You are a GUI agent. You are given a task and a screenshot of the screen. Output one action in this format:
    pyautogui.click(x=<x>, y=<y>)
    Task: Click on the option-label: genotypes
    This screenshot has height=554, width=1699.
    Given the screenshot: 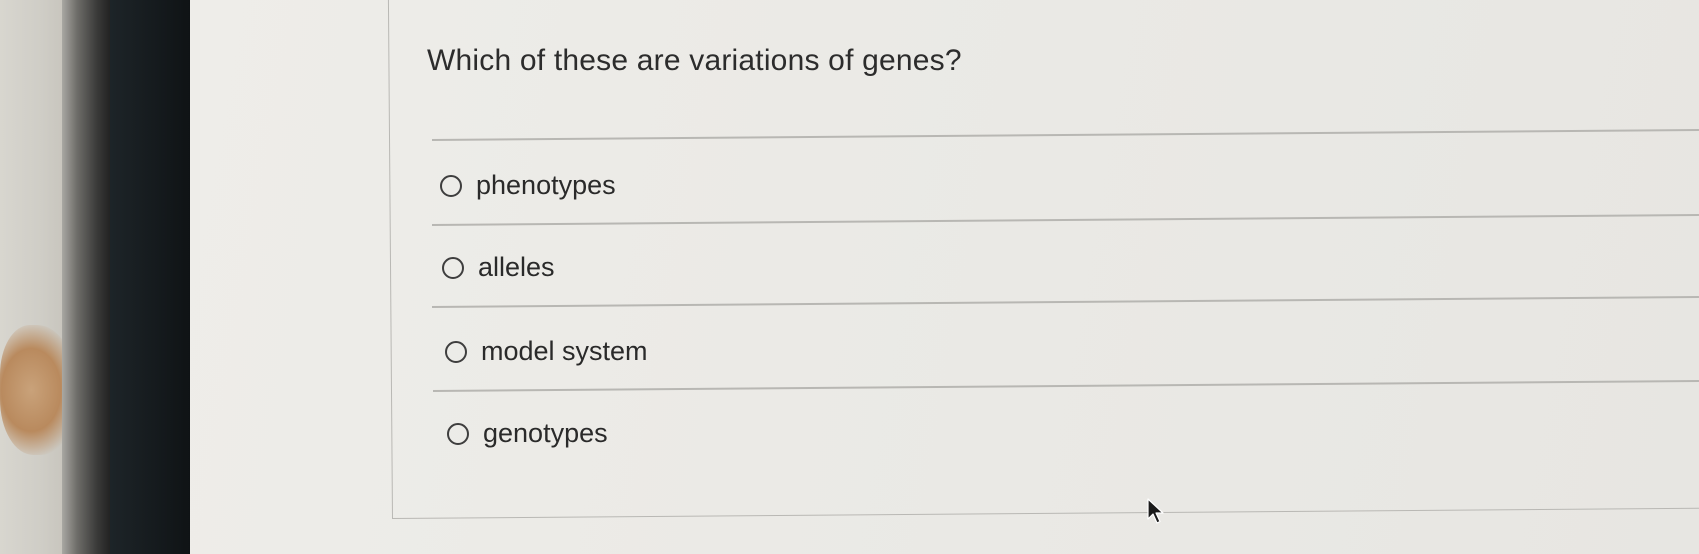 What is the action you would take?
    pyautogui.click(x=545, y=433)
    